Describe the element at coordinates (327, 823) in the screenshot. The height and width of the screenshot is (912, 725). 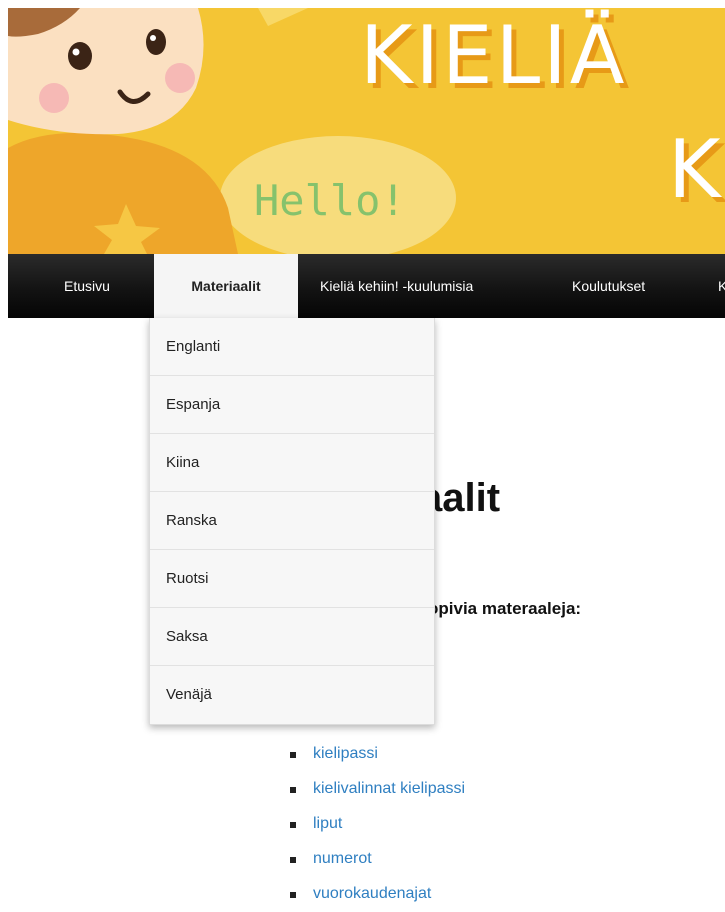
I see `link-liput: liput` at that location.